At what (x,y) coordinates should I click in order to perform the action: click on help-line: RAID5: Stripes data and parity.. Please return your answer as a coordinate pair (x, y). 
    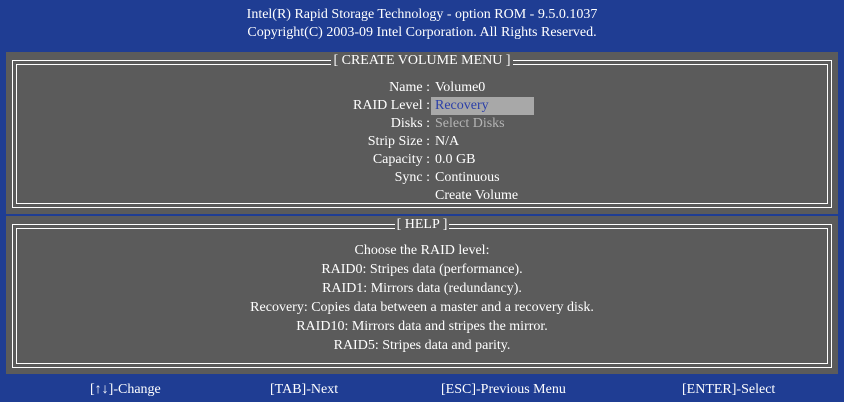
    Looking at the image, I should click on (422, 345).